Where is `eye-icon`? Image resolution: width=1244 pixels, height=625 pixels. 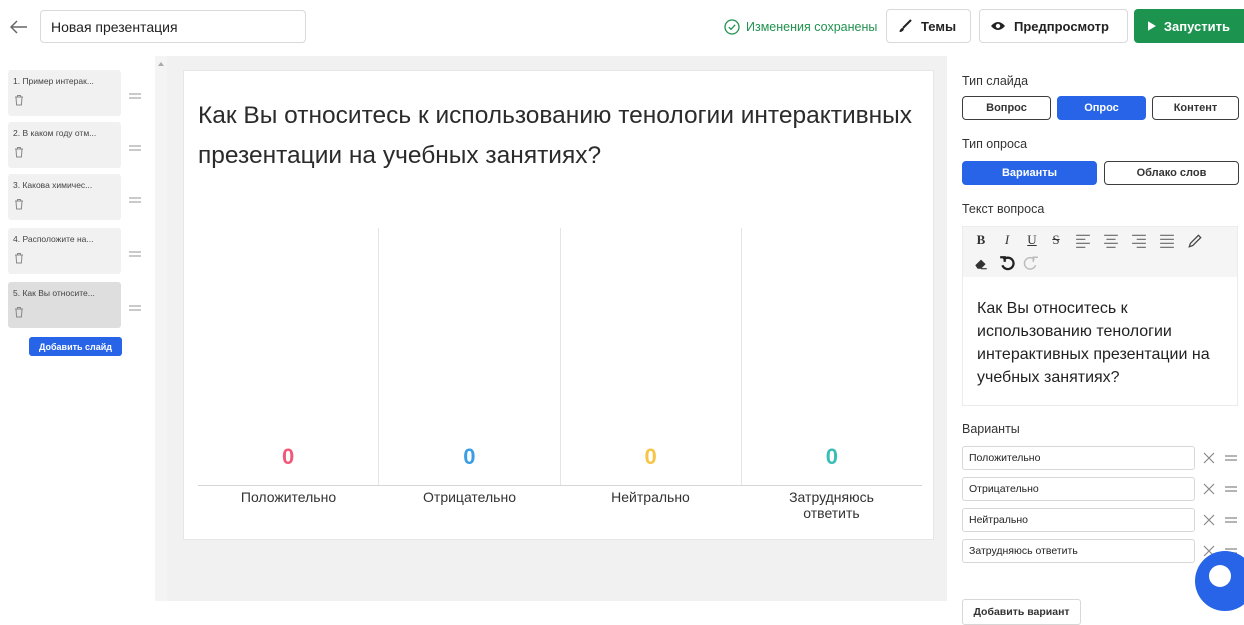 eye-icon is located at coordinates (998, 26).